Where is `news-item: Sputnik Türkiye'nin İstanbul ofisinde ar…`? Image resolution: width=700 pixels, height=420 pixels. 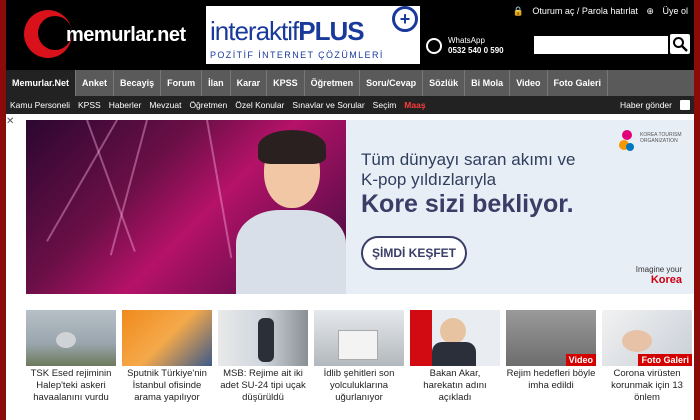 news-item: Sputnik Türkiye'nin İstanbul ofisinde ar… is located at coordinates (167, 365).